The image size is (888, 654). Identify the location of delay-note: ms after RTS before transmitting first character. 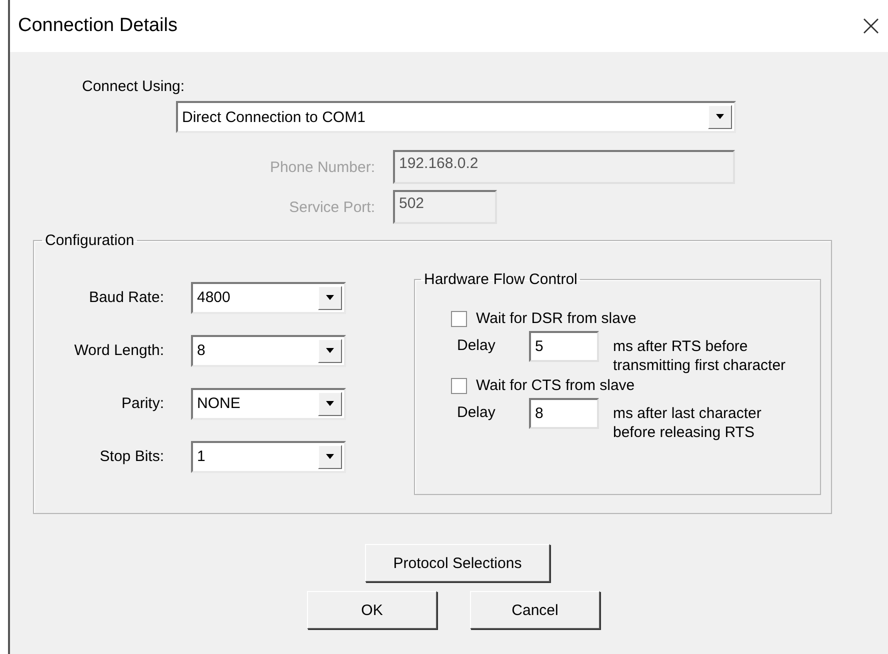
(699, 356).